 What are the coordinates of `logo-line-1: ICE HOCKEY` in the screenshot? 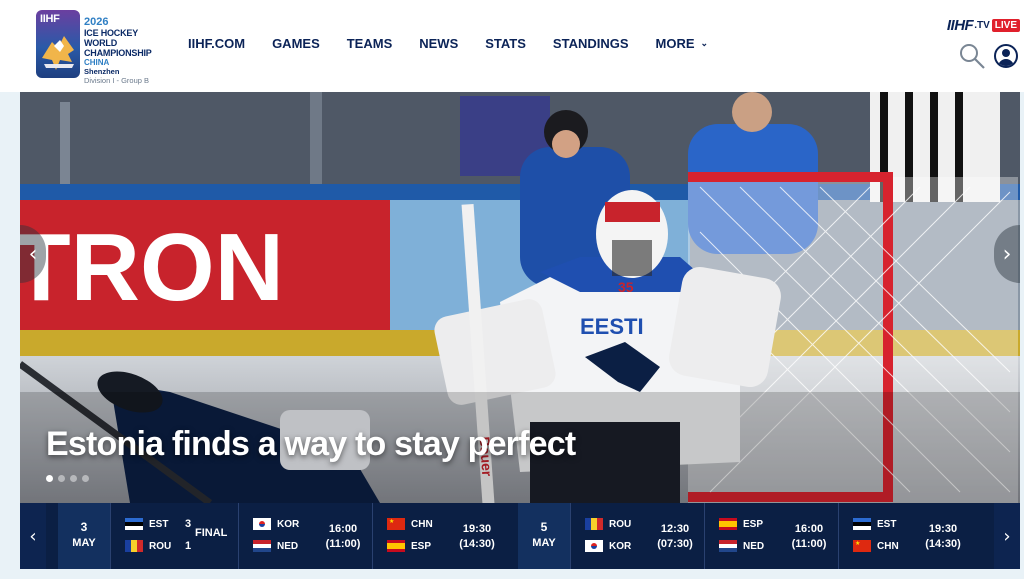 It's located at (111, 33).